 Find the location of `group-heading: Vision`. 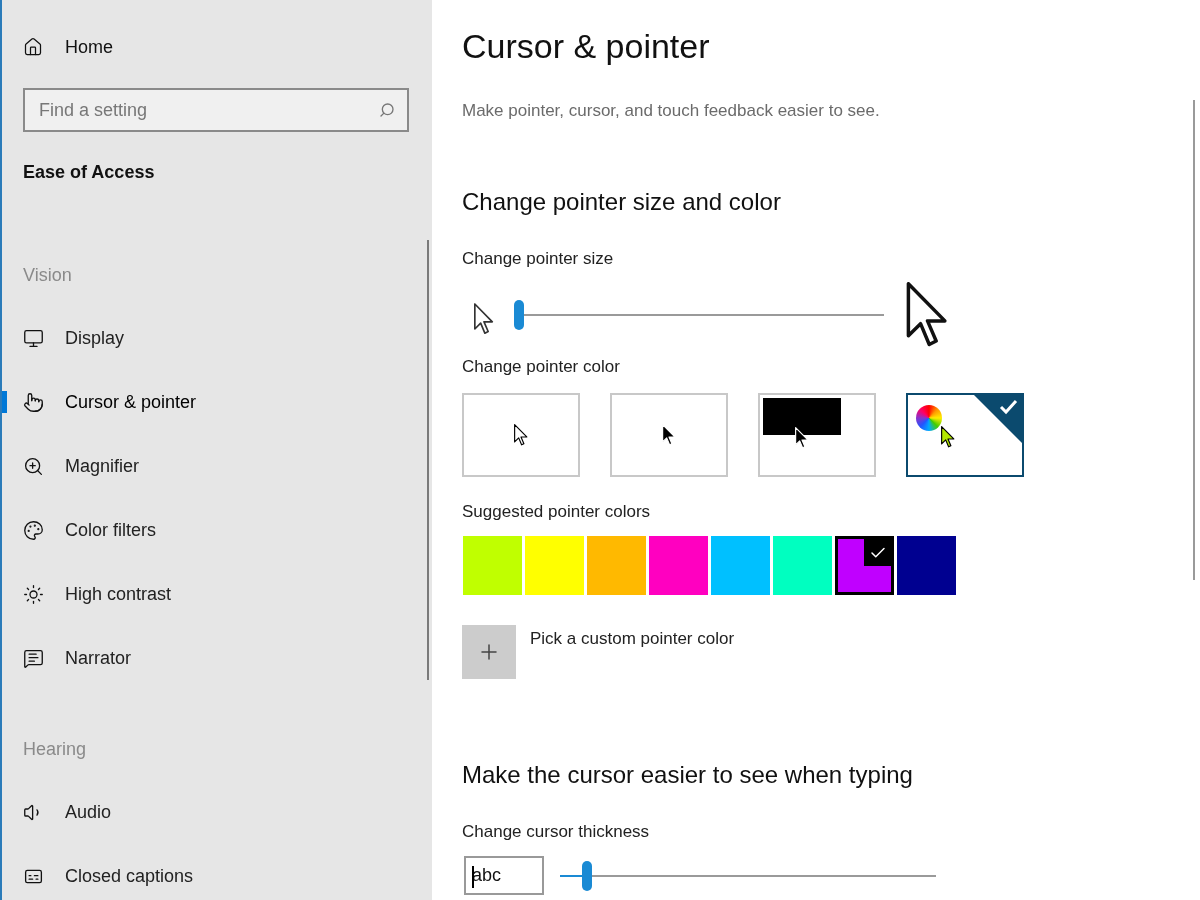

group-heading: Vision is located at coordinates (48, 275).